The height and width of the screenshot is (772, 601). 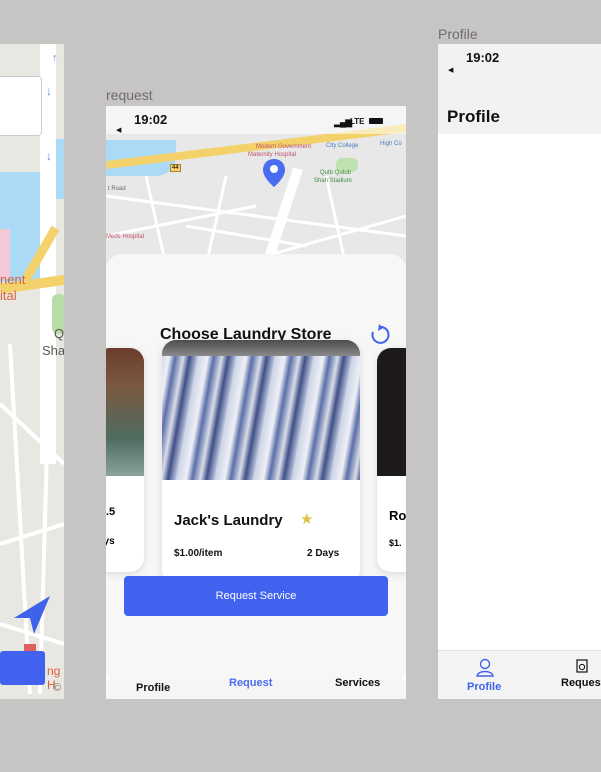 What do you see at coordinates (582, 666) in the screenshot?
I see `washing-machine-icon` at bounding box center [582, 666].